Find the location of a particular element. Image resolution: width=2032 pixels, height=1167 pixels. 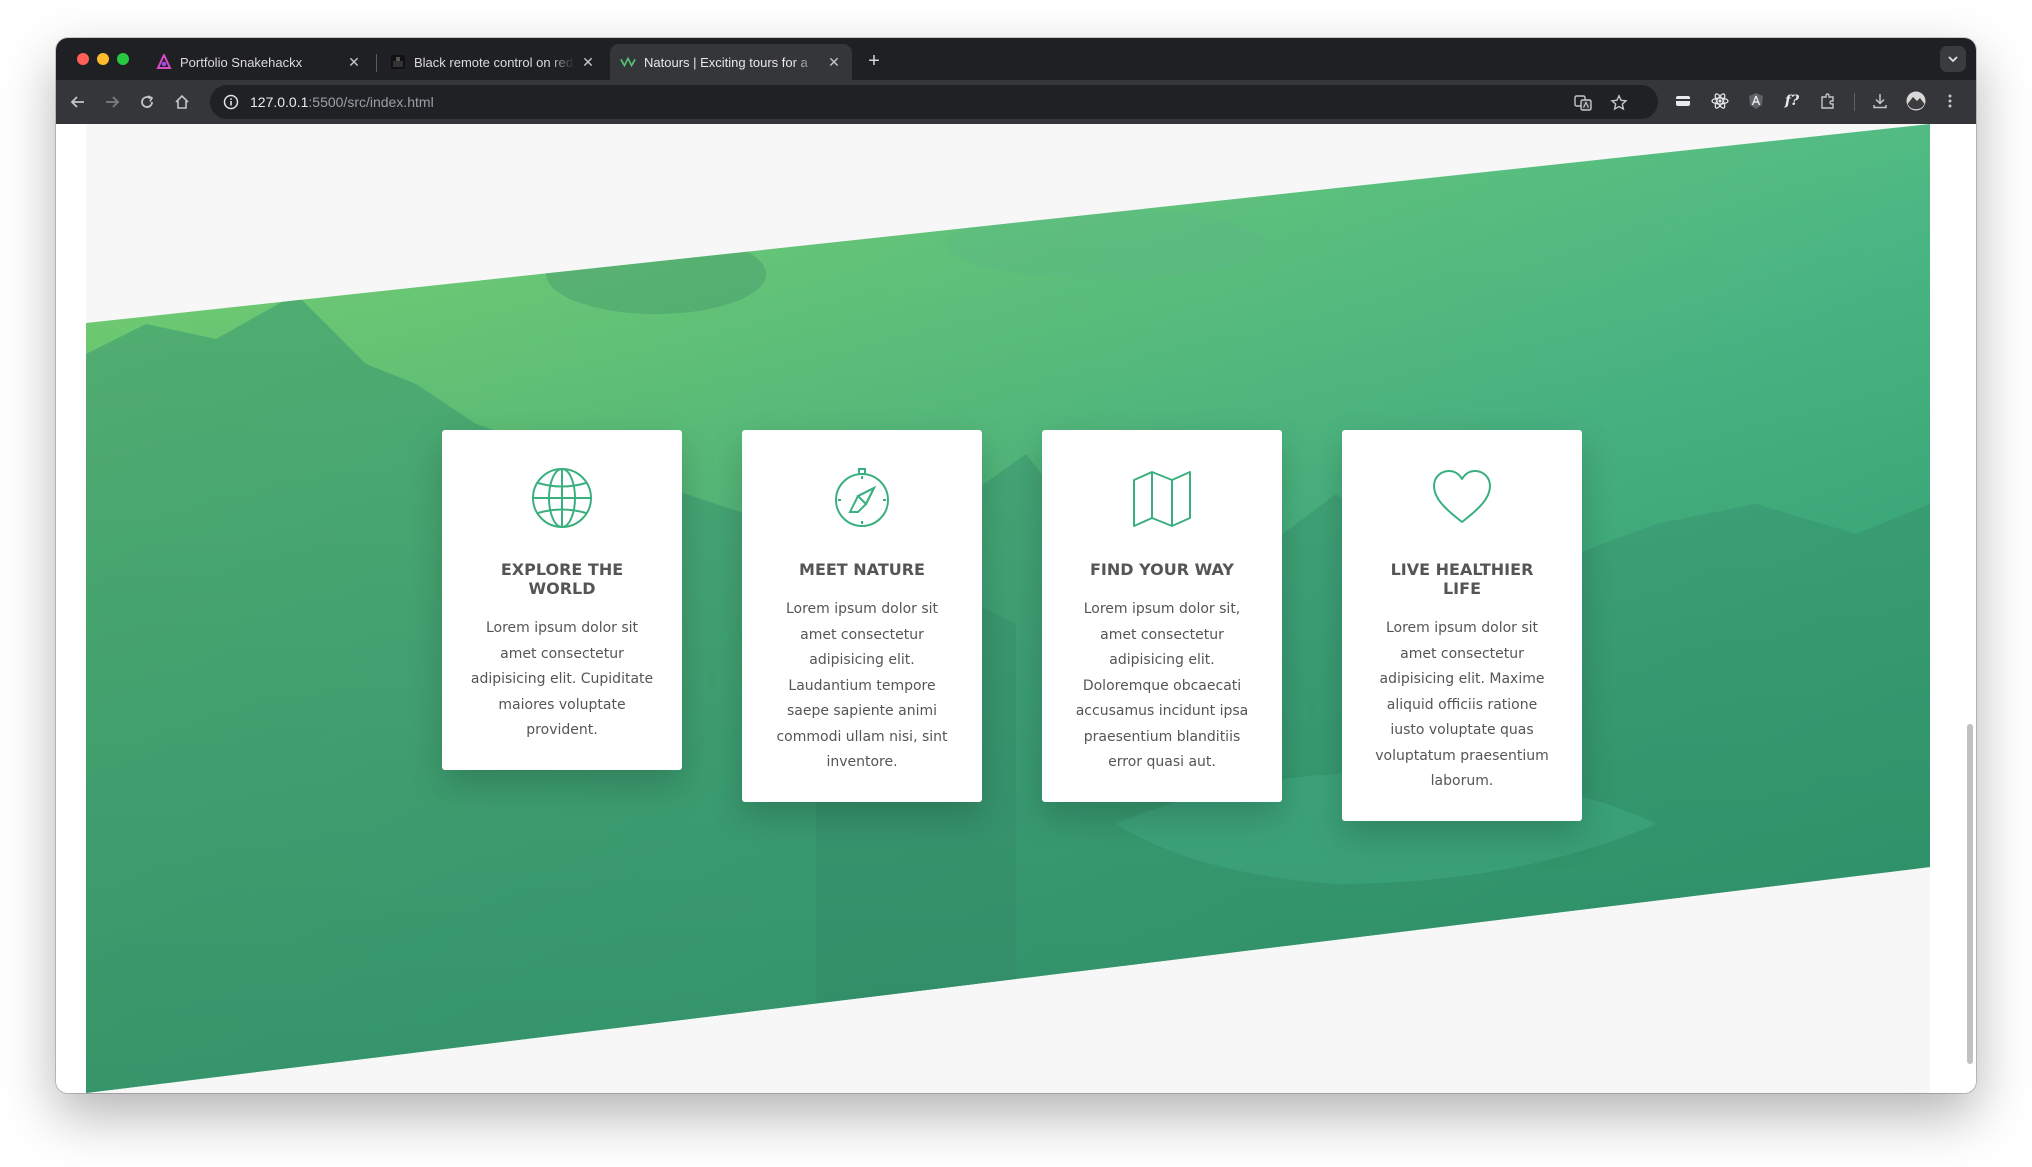

translate-icon is located at coordinates (1583, 103).